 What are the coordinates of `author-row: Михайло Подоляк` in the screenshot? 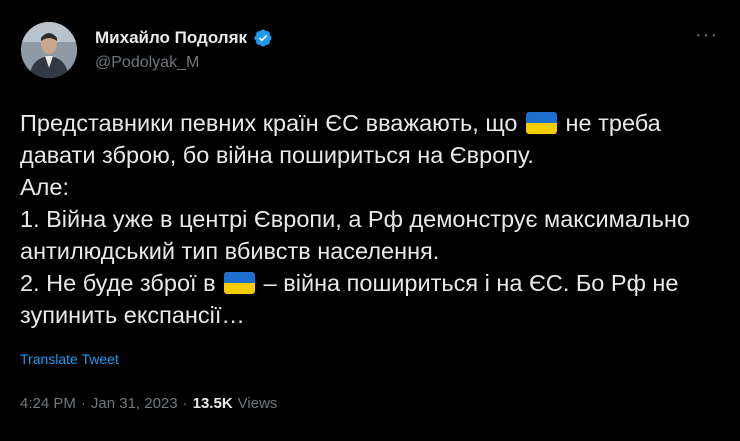 It's located at (184, 38).